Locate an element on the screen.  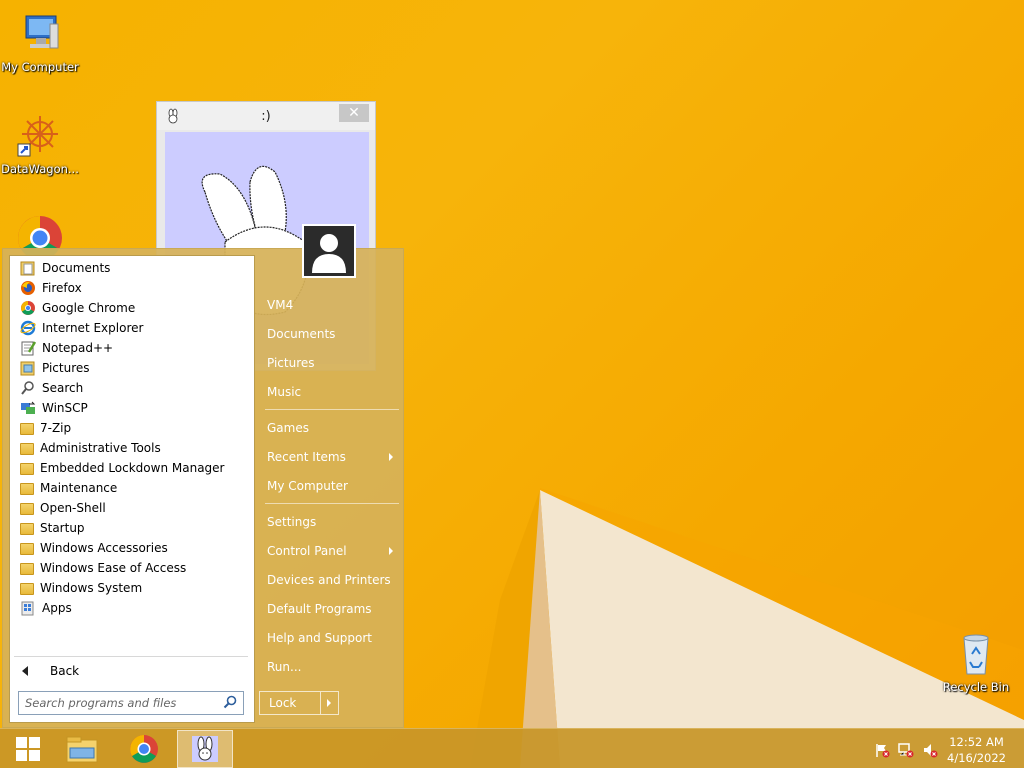
menu-item-label: My Computer is located at coordinates (307, 486).